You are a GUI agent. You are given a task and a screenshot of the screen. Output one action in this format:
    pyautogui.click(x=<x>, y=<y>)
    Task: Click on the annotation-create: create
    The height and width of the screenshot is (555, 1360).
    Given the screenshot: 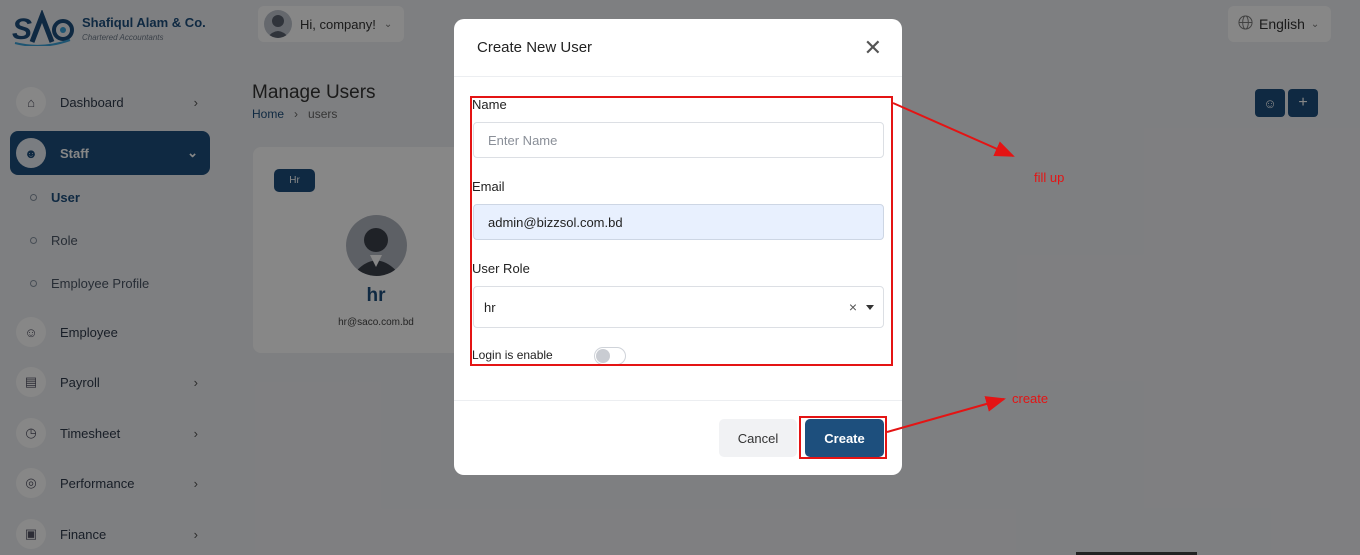 What is the action you would take?
    pyautogui.click(x=1030, y=398)
    